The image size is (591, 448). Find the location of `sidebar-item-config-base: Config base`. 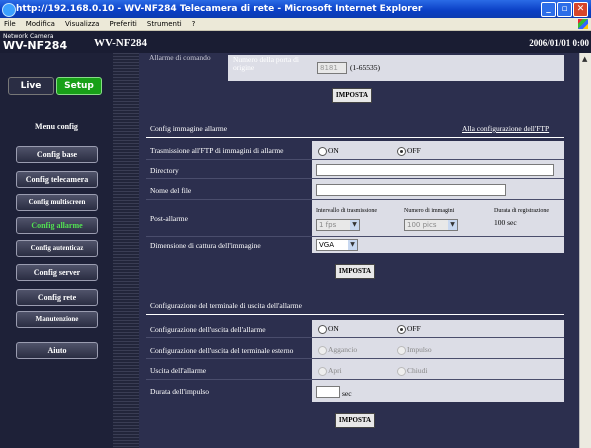

sidebar-item-config-base: Config base is located at coordinates (57, 154).